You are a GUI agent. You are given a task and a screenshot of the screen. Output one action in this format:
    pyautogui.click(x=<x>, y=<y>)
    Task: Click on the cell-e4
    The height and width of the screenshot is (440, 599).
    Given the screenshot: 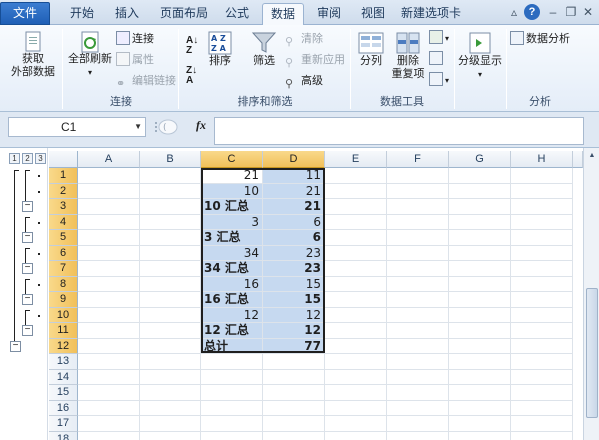 What is the action you would take?
    pyautogui.click(x=356, y=222)
    